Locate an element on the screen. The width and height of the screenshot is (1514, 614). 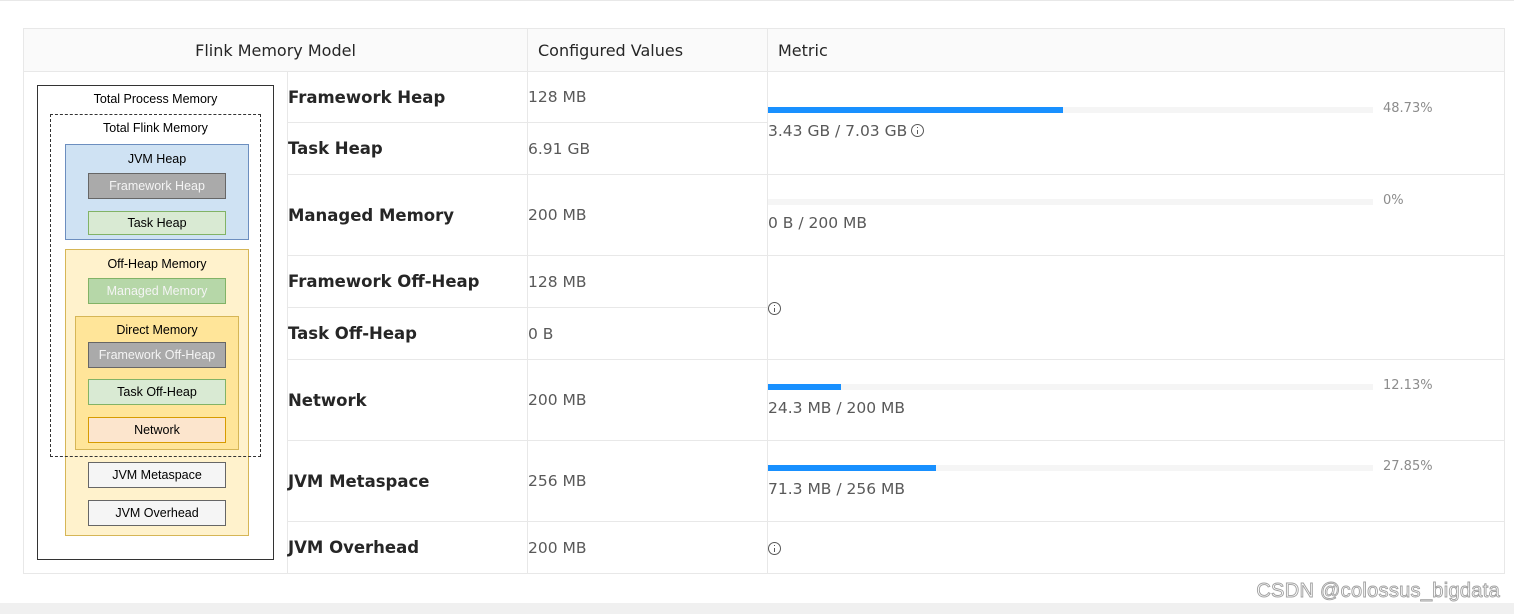
total-process-memory-label: Total Process Memory is located at coordinates (155, 99).